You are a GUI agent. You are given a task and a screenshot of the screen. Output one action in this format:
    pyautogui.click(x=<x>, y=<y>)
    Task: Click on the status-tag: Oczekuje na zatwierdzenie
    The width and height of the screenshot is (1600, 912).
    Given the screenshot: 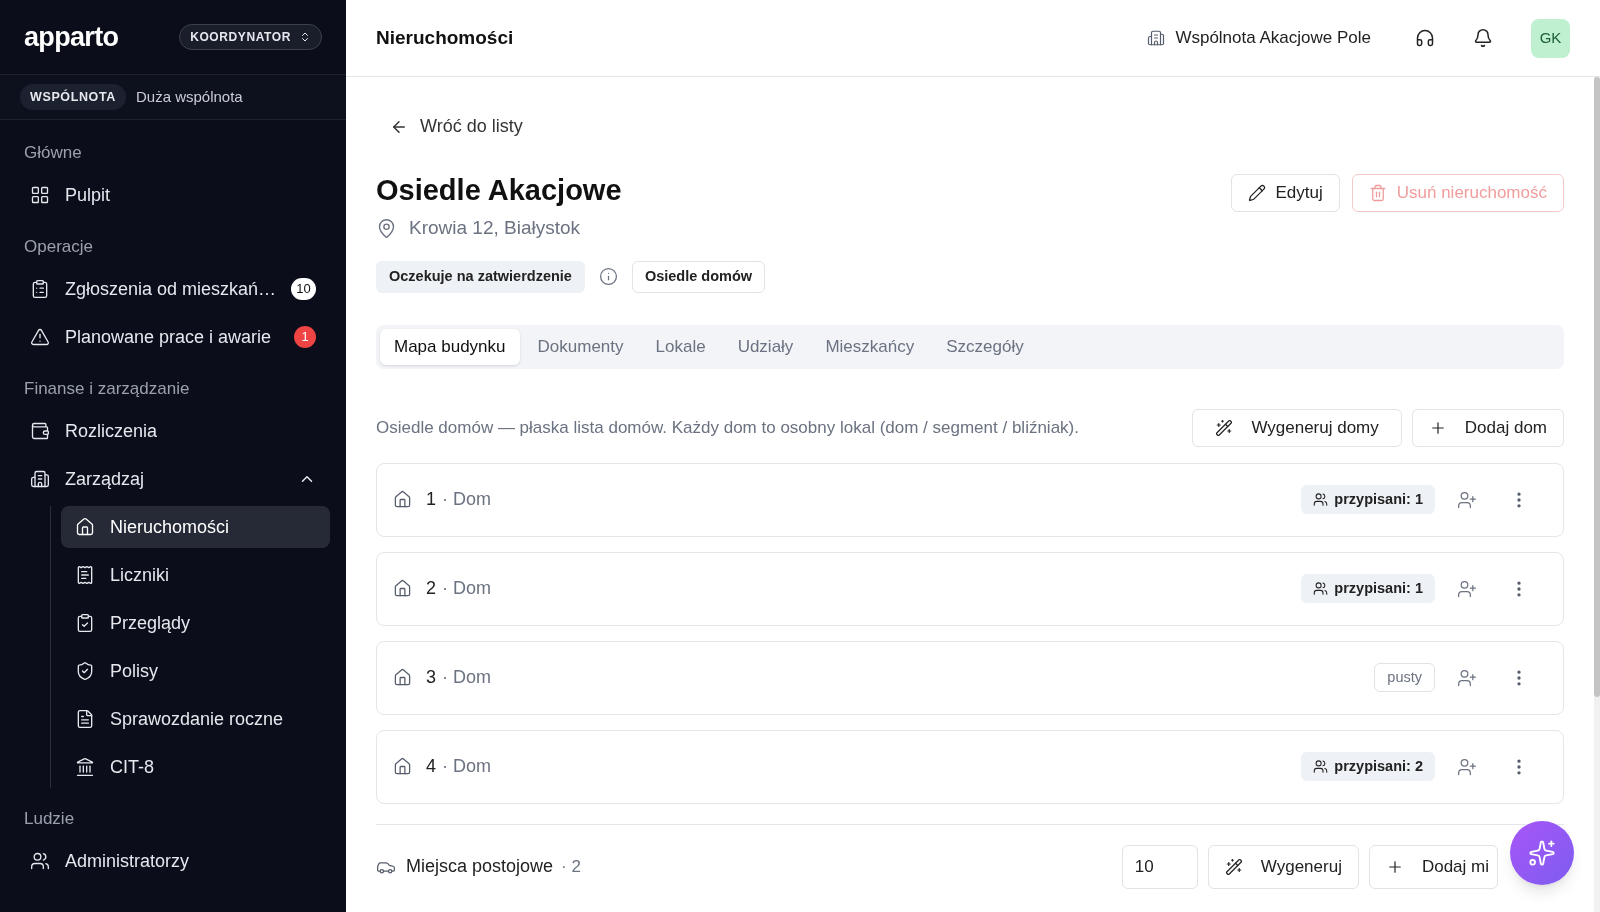 What is the action you would take?
    pyautogui.click(x=480, y=276)
    